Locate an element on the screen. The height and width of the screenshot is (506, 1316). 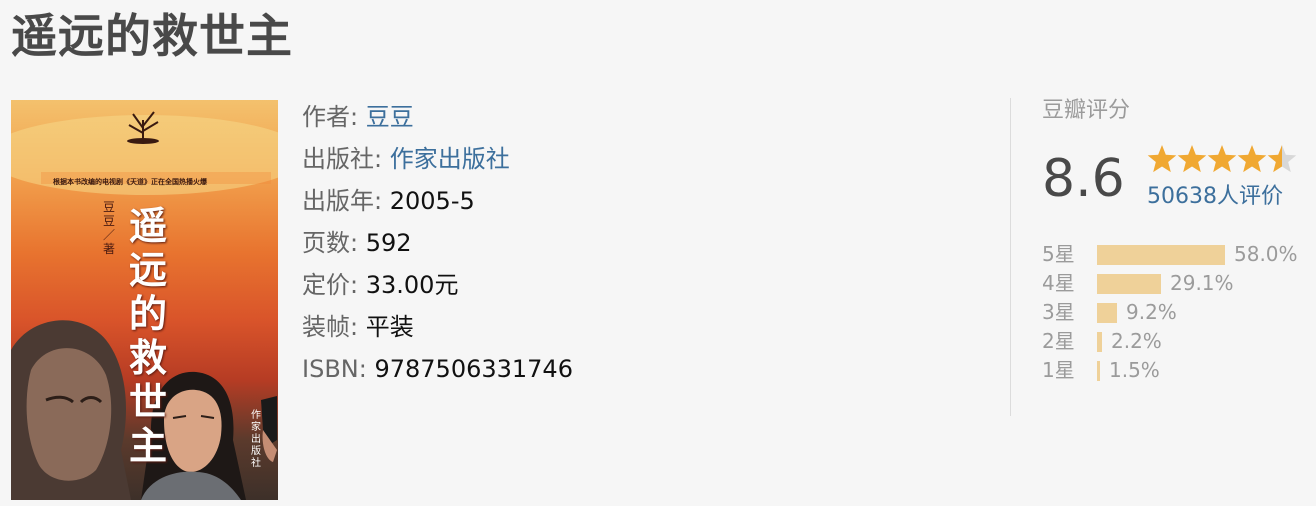
info-row-pages: 页数: 592 is located at coordinates (437, 243).